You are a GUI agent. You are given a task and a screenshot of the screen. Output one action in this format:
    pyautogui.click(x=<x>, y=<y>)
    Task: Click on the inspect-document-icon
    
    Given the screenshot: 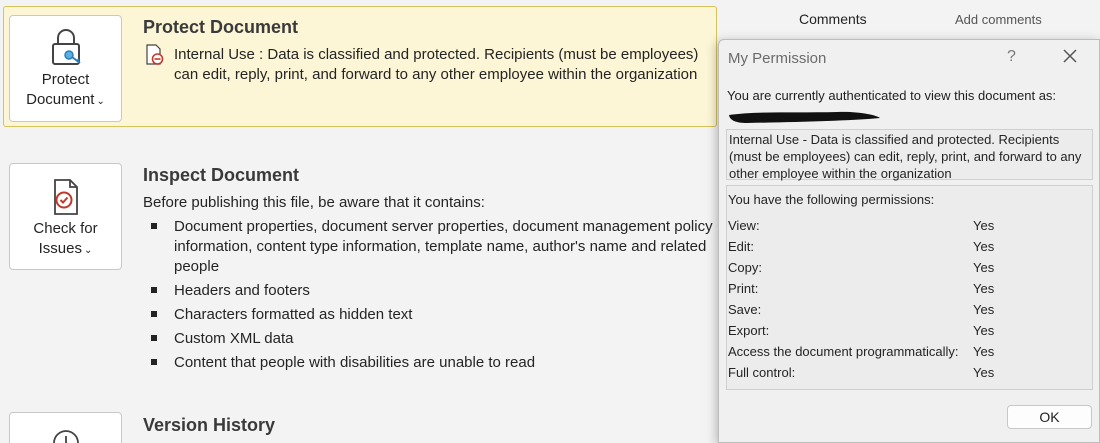 What is the action you would take?
    pyautogui.click(x=65, y=197)
    